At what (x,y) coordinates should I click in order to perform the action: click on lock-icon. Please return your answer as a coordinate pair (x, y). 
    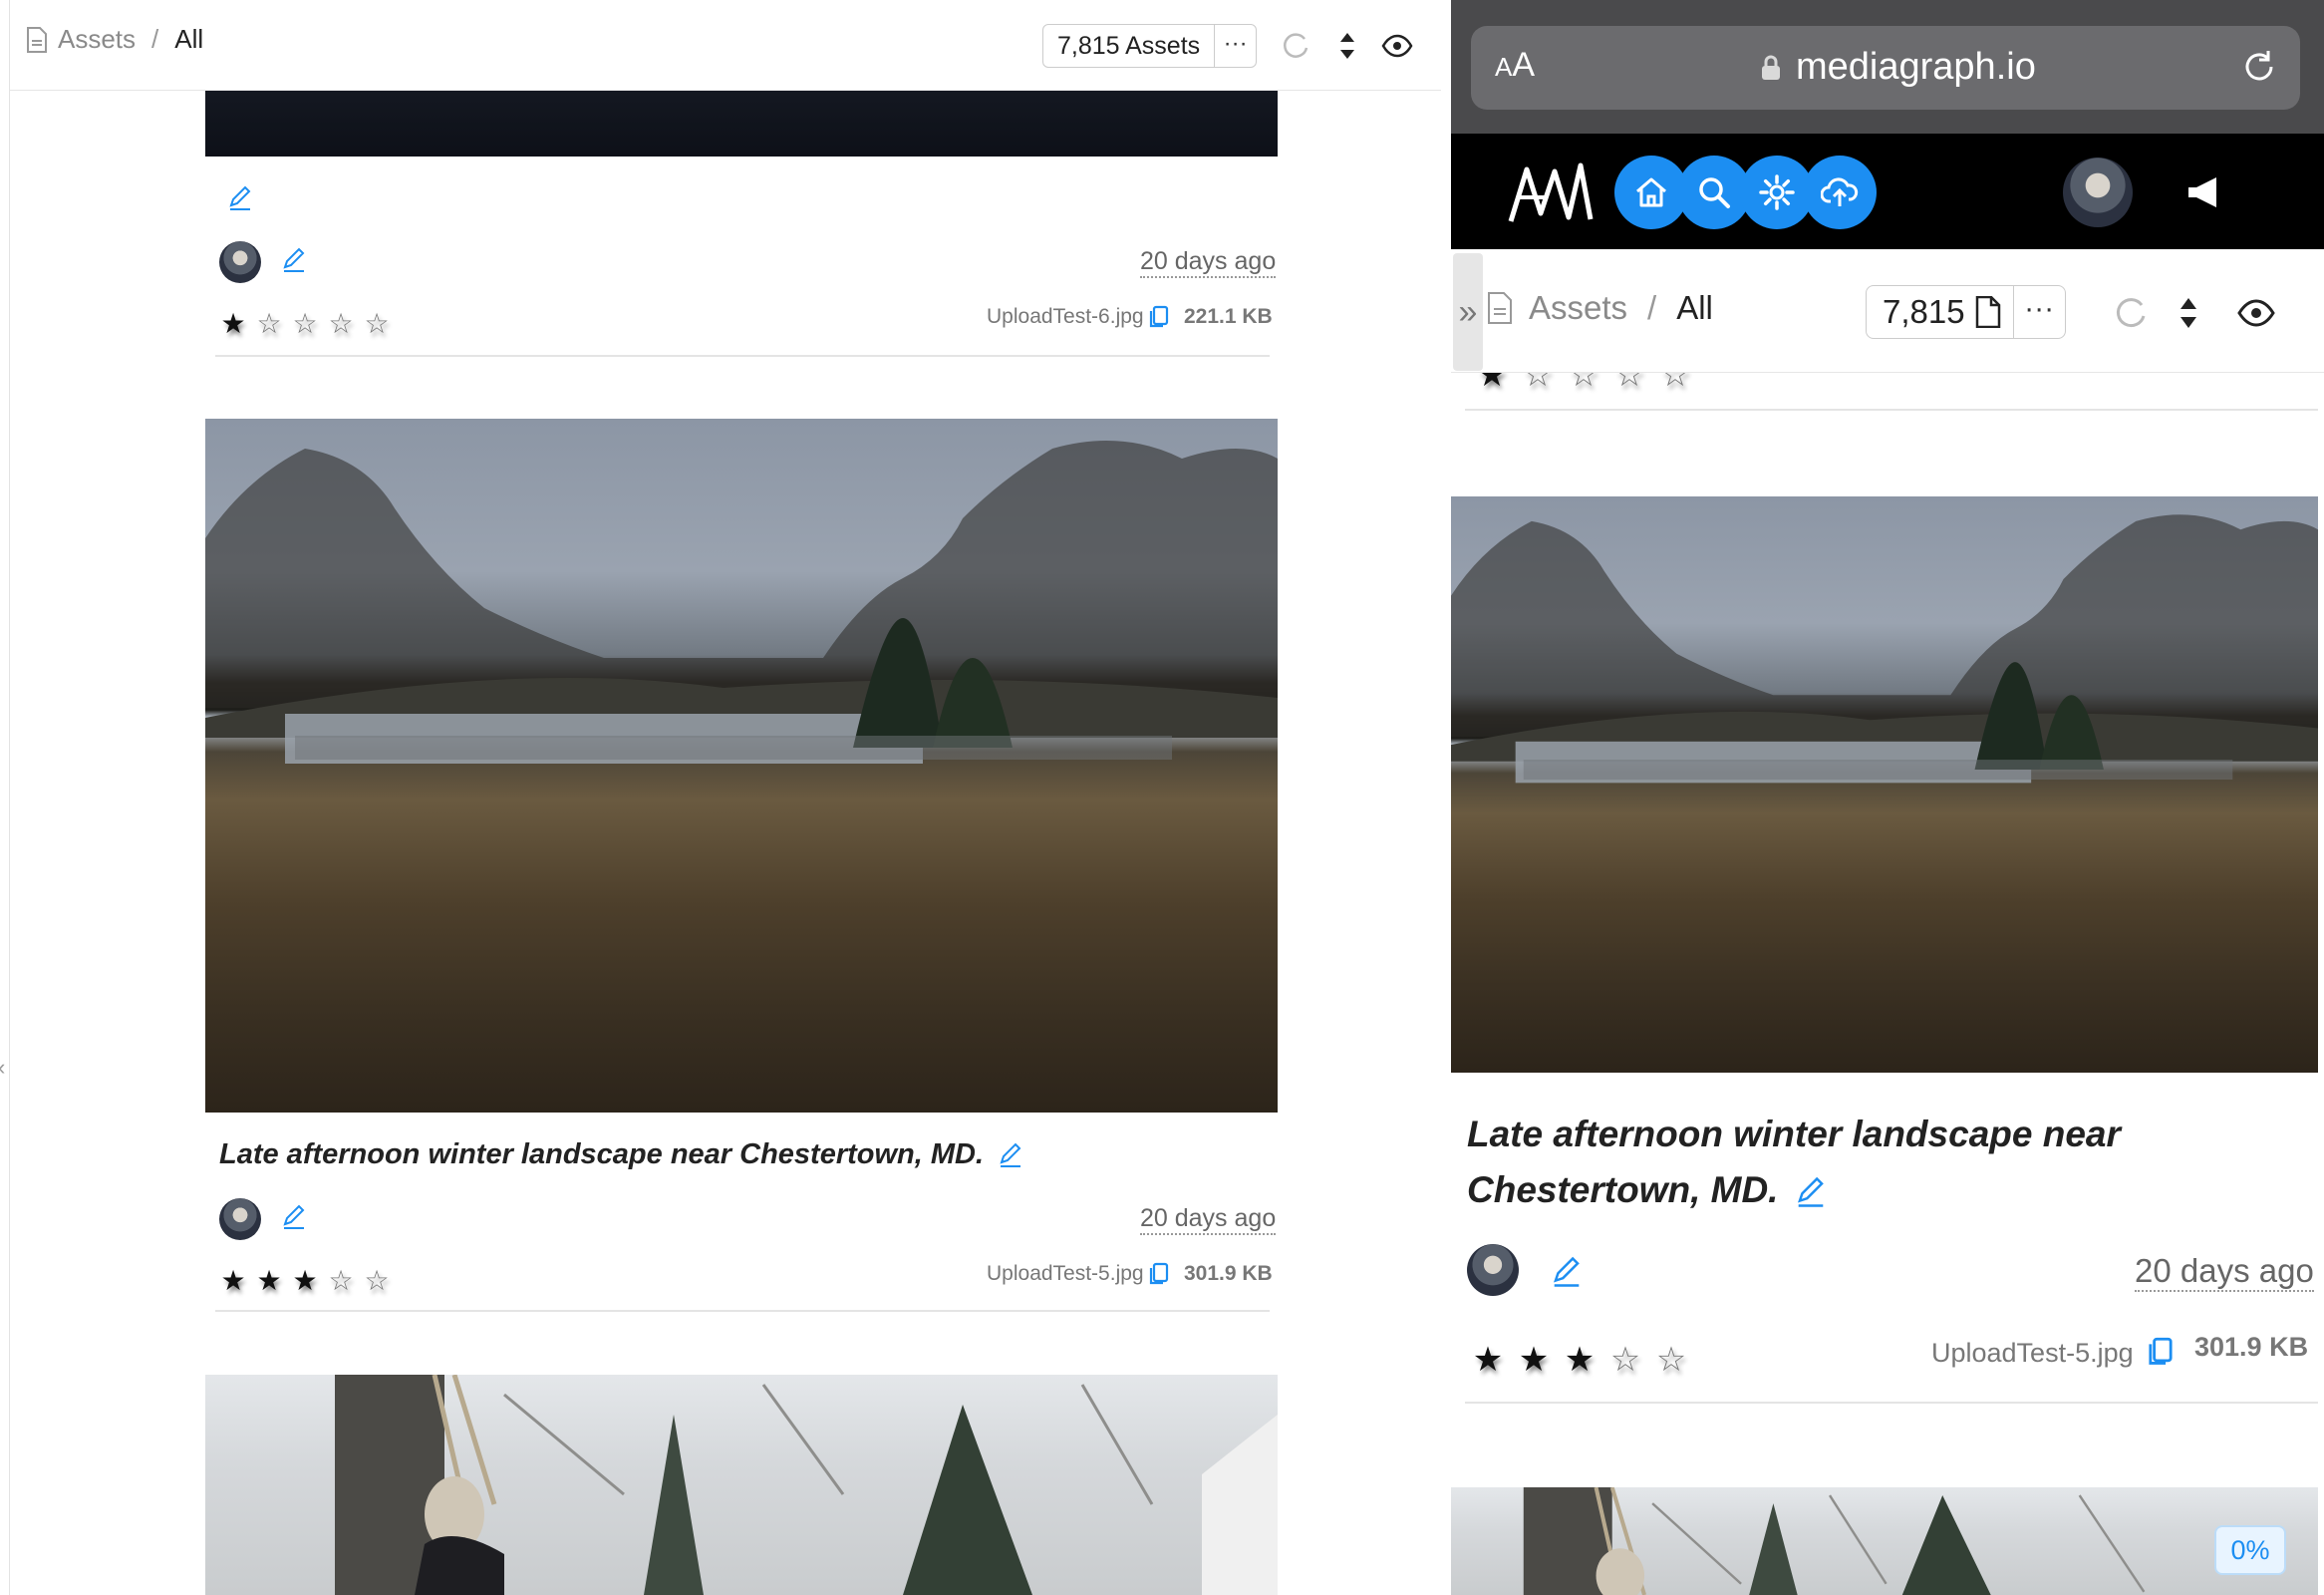
    Looking at the image, I should click on (1771, 67).